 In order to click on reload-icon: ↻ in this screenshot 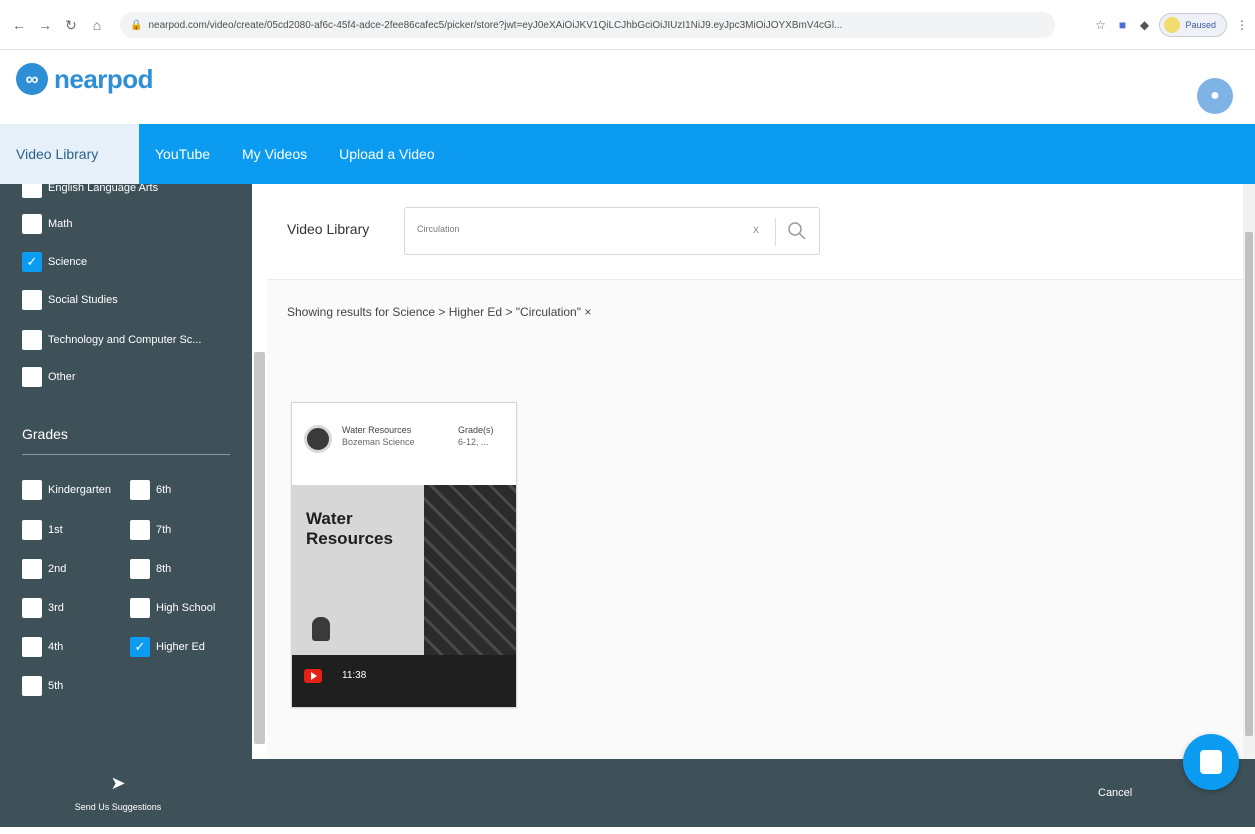, I will do `click(71, 25)`.